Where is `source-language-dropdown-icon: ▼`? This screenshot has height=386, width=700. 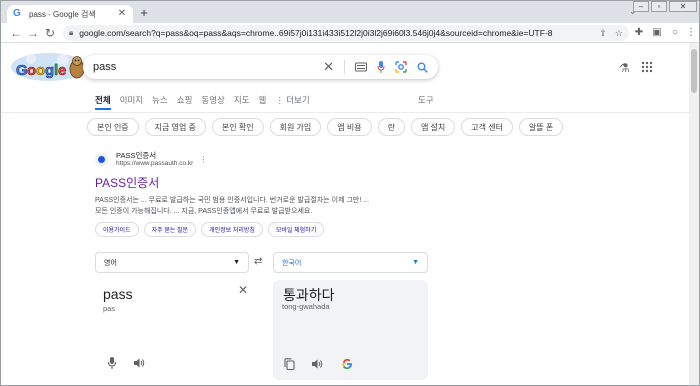
source-language-dropdown-icon: ▼ is located at coordinates (236, 262).